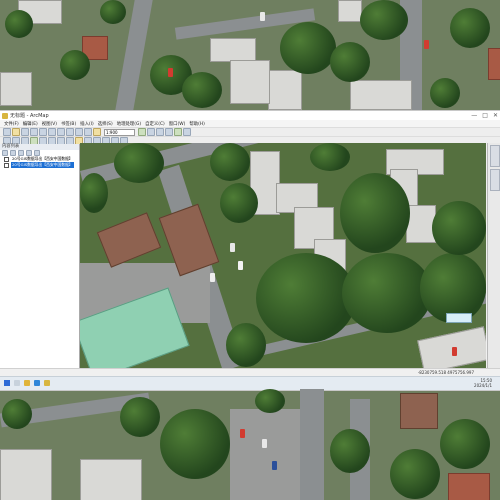 Image resolution: width=500 pixels, height=500 pixels. I want to click on python-icon, so click(187, 132).